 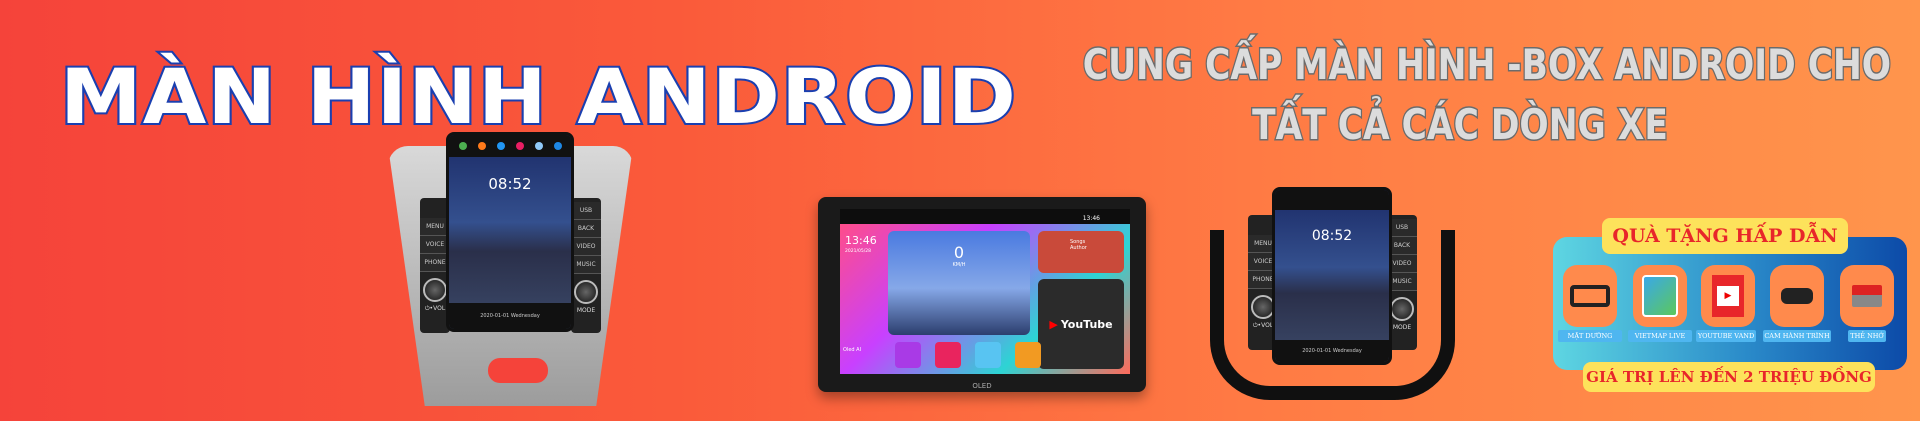 What do you see at coordinates (1053, 324) in the screenshot?
I see `youtube-icon: ▶` at bounding box center [1053, 324].